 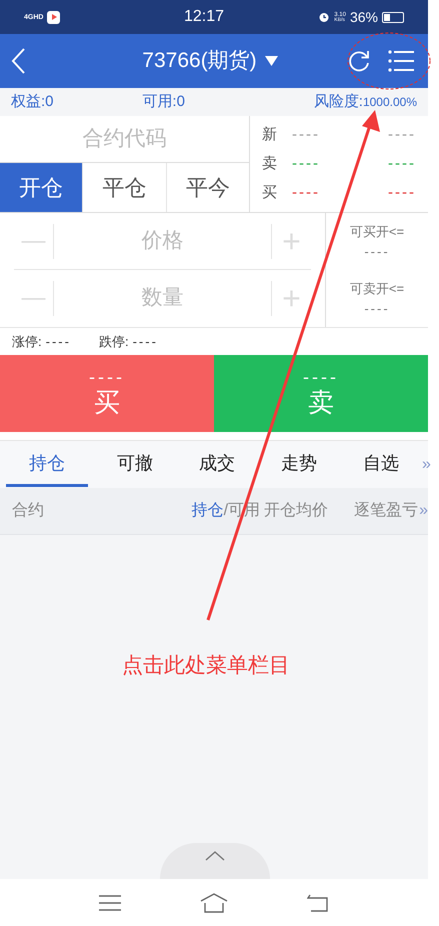 I want to click on account-title: 73766(期货), so click(x=199, y=61).